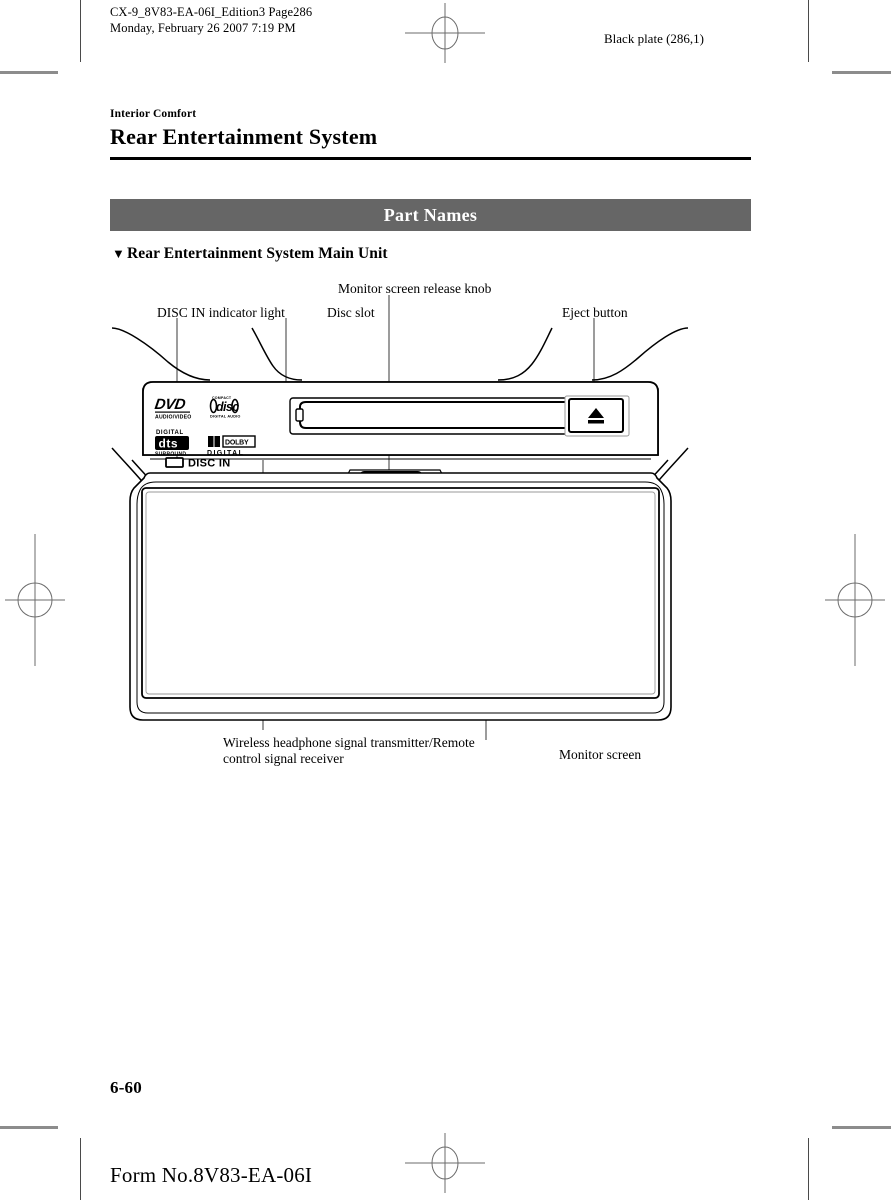 This screenshot has width=891, height=1200. I want to click on crop-mark-bottom-right-horizontal, so click(861, 1127).